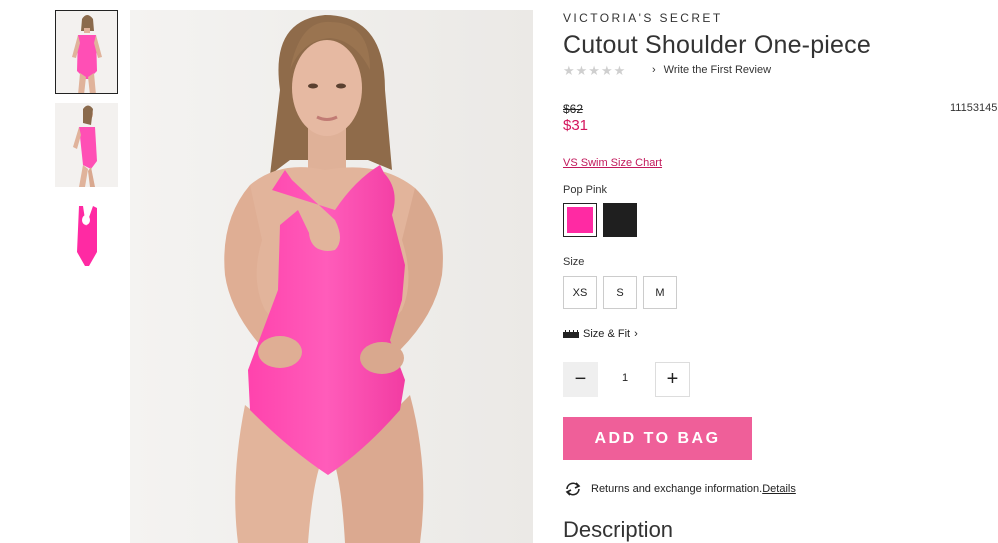 This screenshot has width=998, height=543. Describe the element at coordinates (595, 70) in the screenshot. I see `rating-stars: ★★★★★` at that location.